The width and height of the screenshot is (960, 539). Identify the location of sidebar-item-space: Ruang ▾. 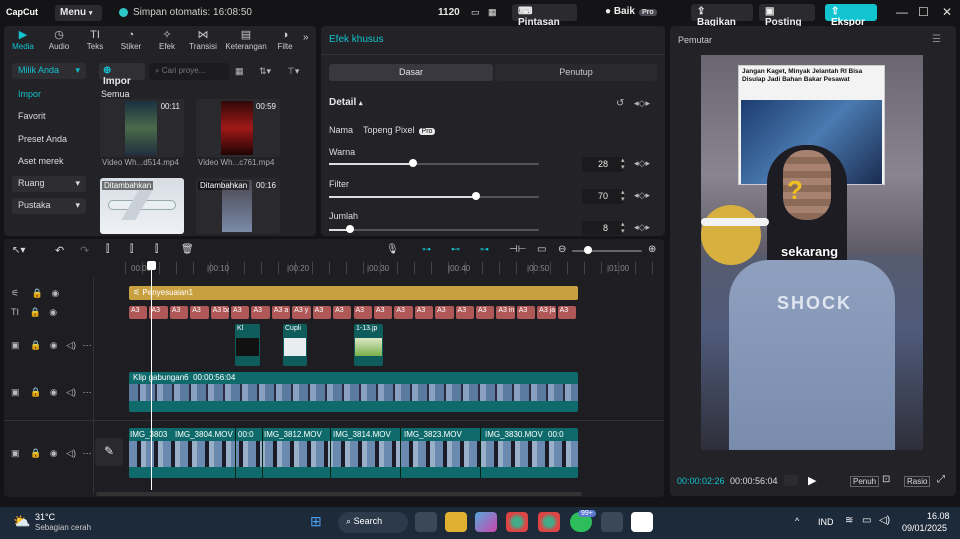
(49, 184).